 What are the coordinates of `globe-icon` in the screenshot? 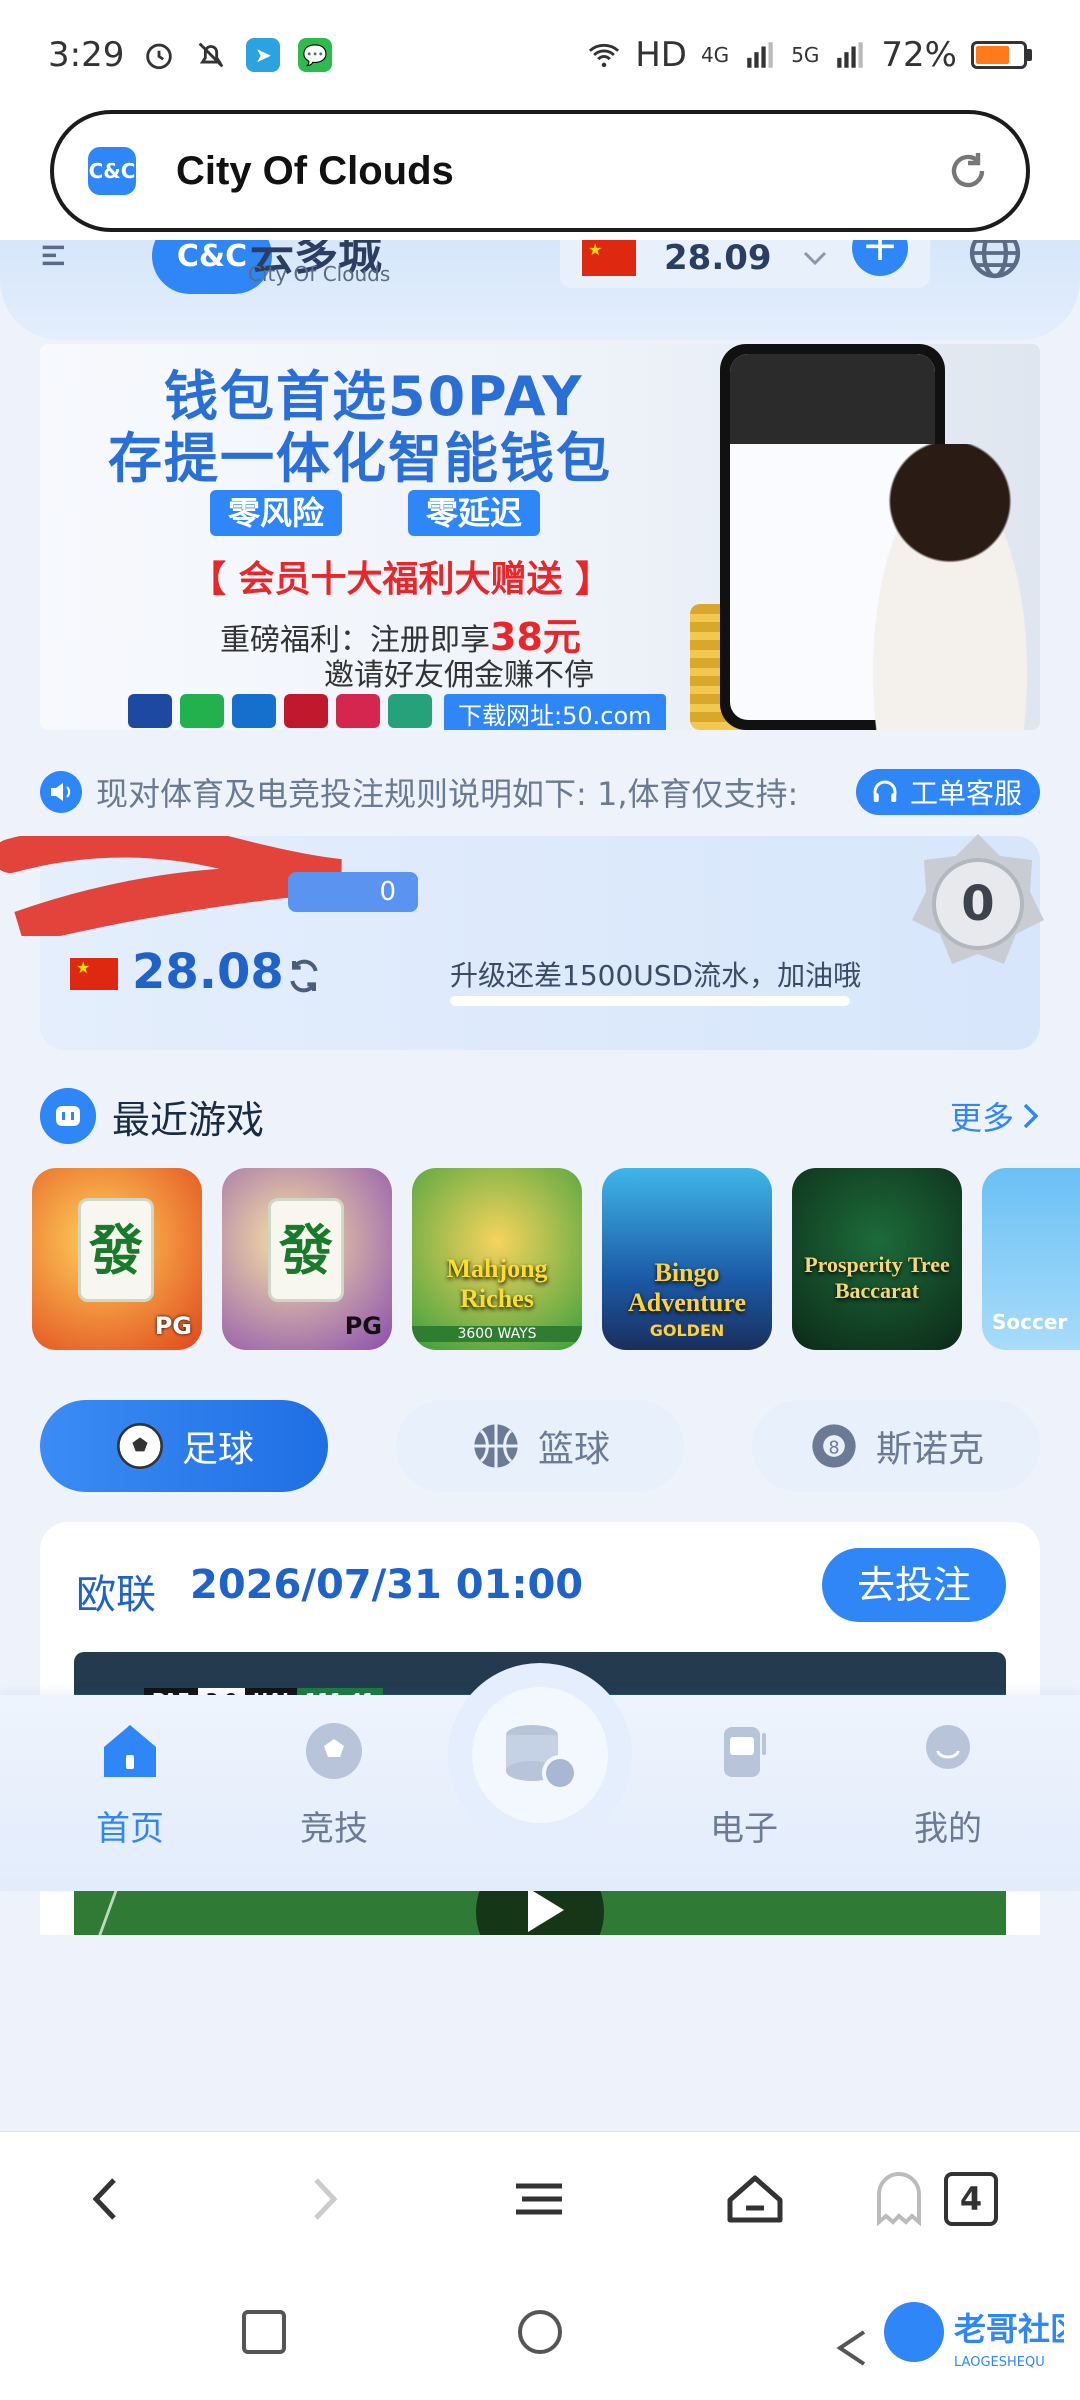 It's located at (995, 261).